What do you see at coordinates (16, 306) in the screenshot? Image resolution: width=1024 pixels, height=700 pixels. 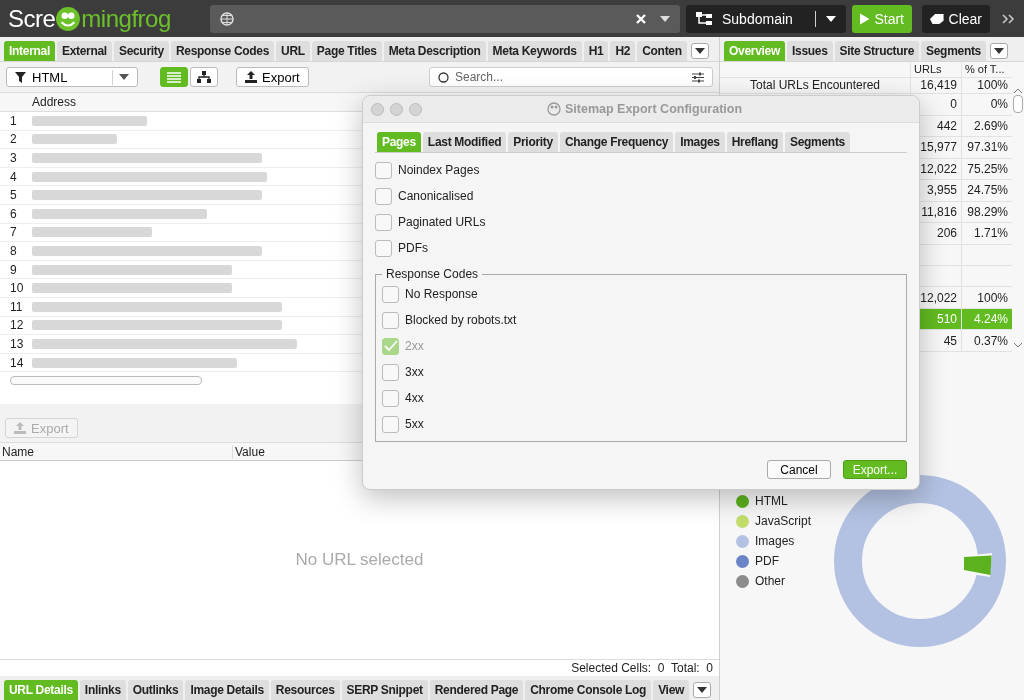 I see `row-number: 11` at bounding box center [16, 306].